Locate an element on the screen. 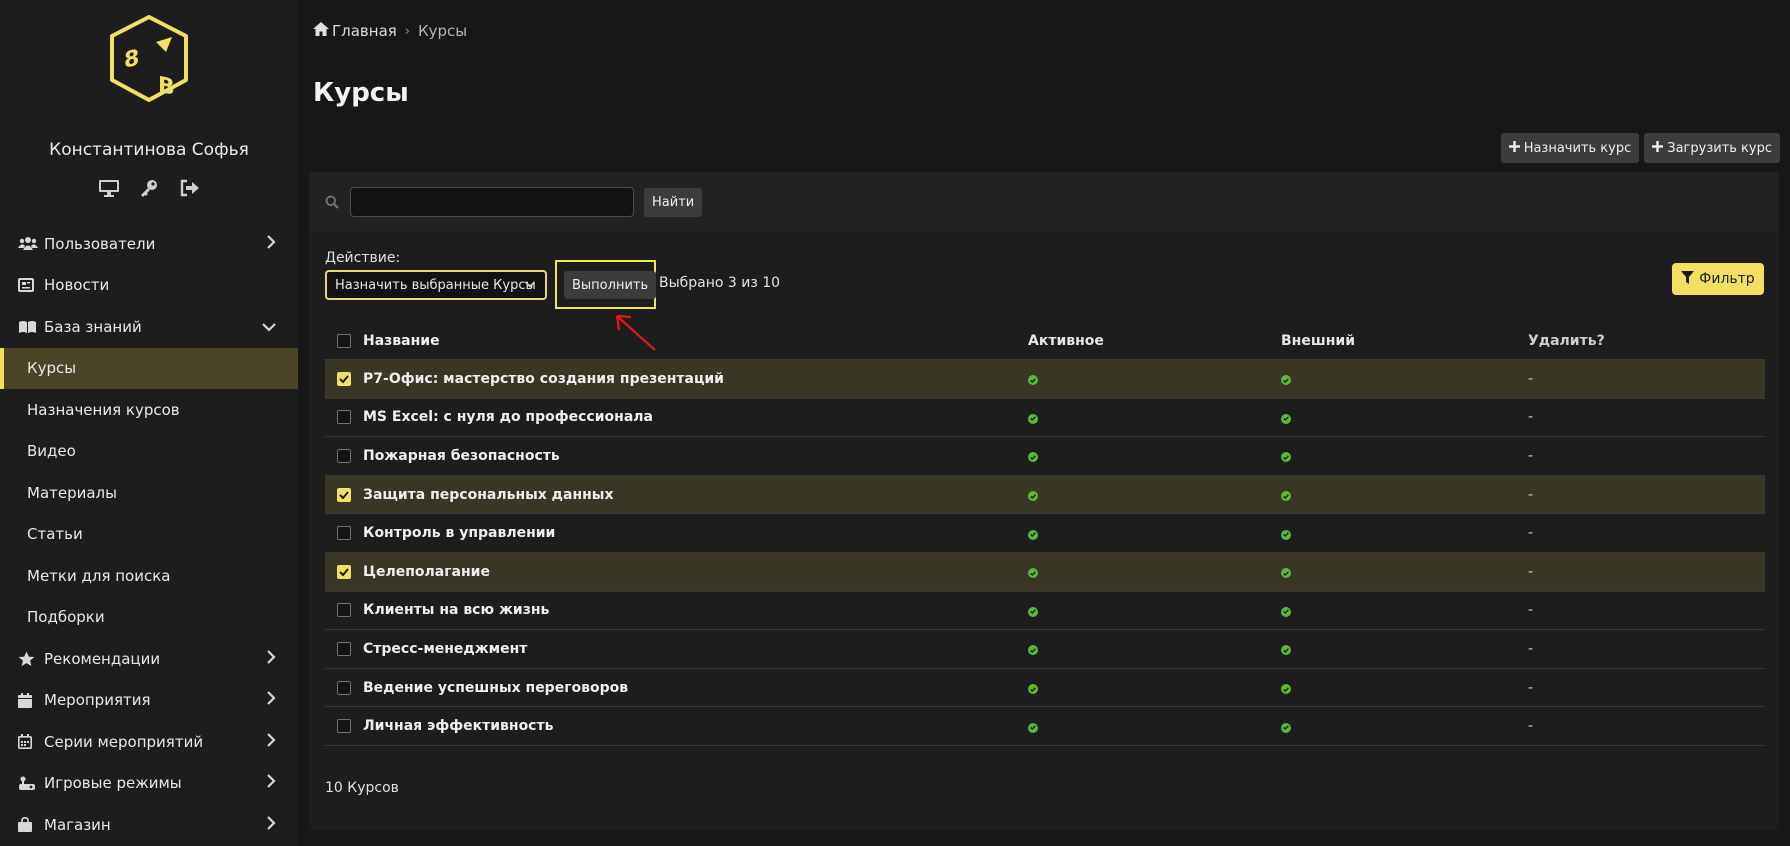 The width and height of the screenshot is (1790, 846). table-row: Клиенты на всю жизнь - is located at coordinates (1045, 611).